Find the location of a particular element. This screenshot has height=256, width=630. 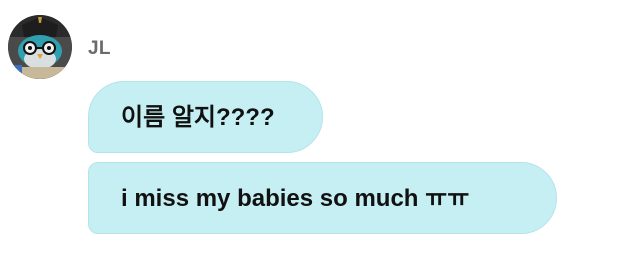

message-bubble: 이름 알지???? is located at coordinates (205, 117).